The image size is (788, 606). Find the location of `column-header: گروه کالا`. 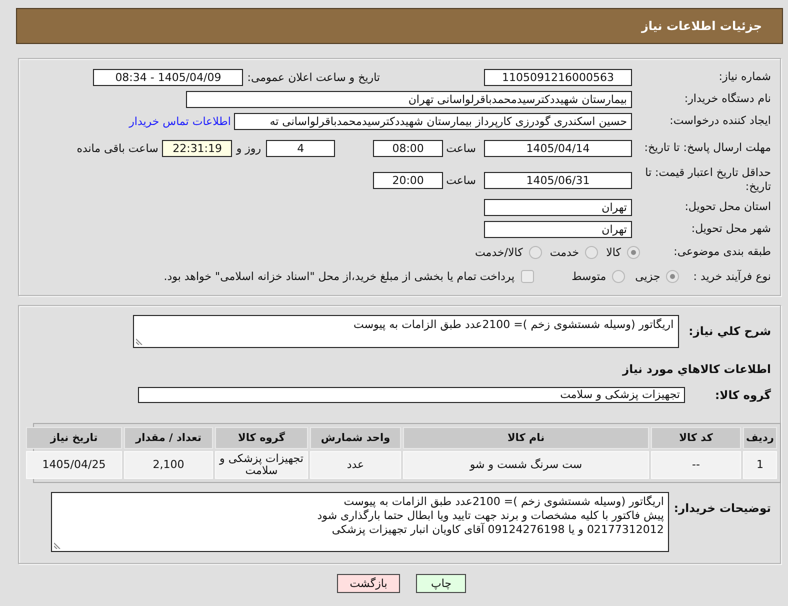

column-header: گروه کالا is located at coordinates (261, 438).